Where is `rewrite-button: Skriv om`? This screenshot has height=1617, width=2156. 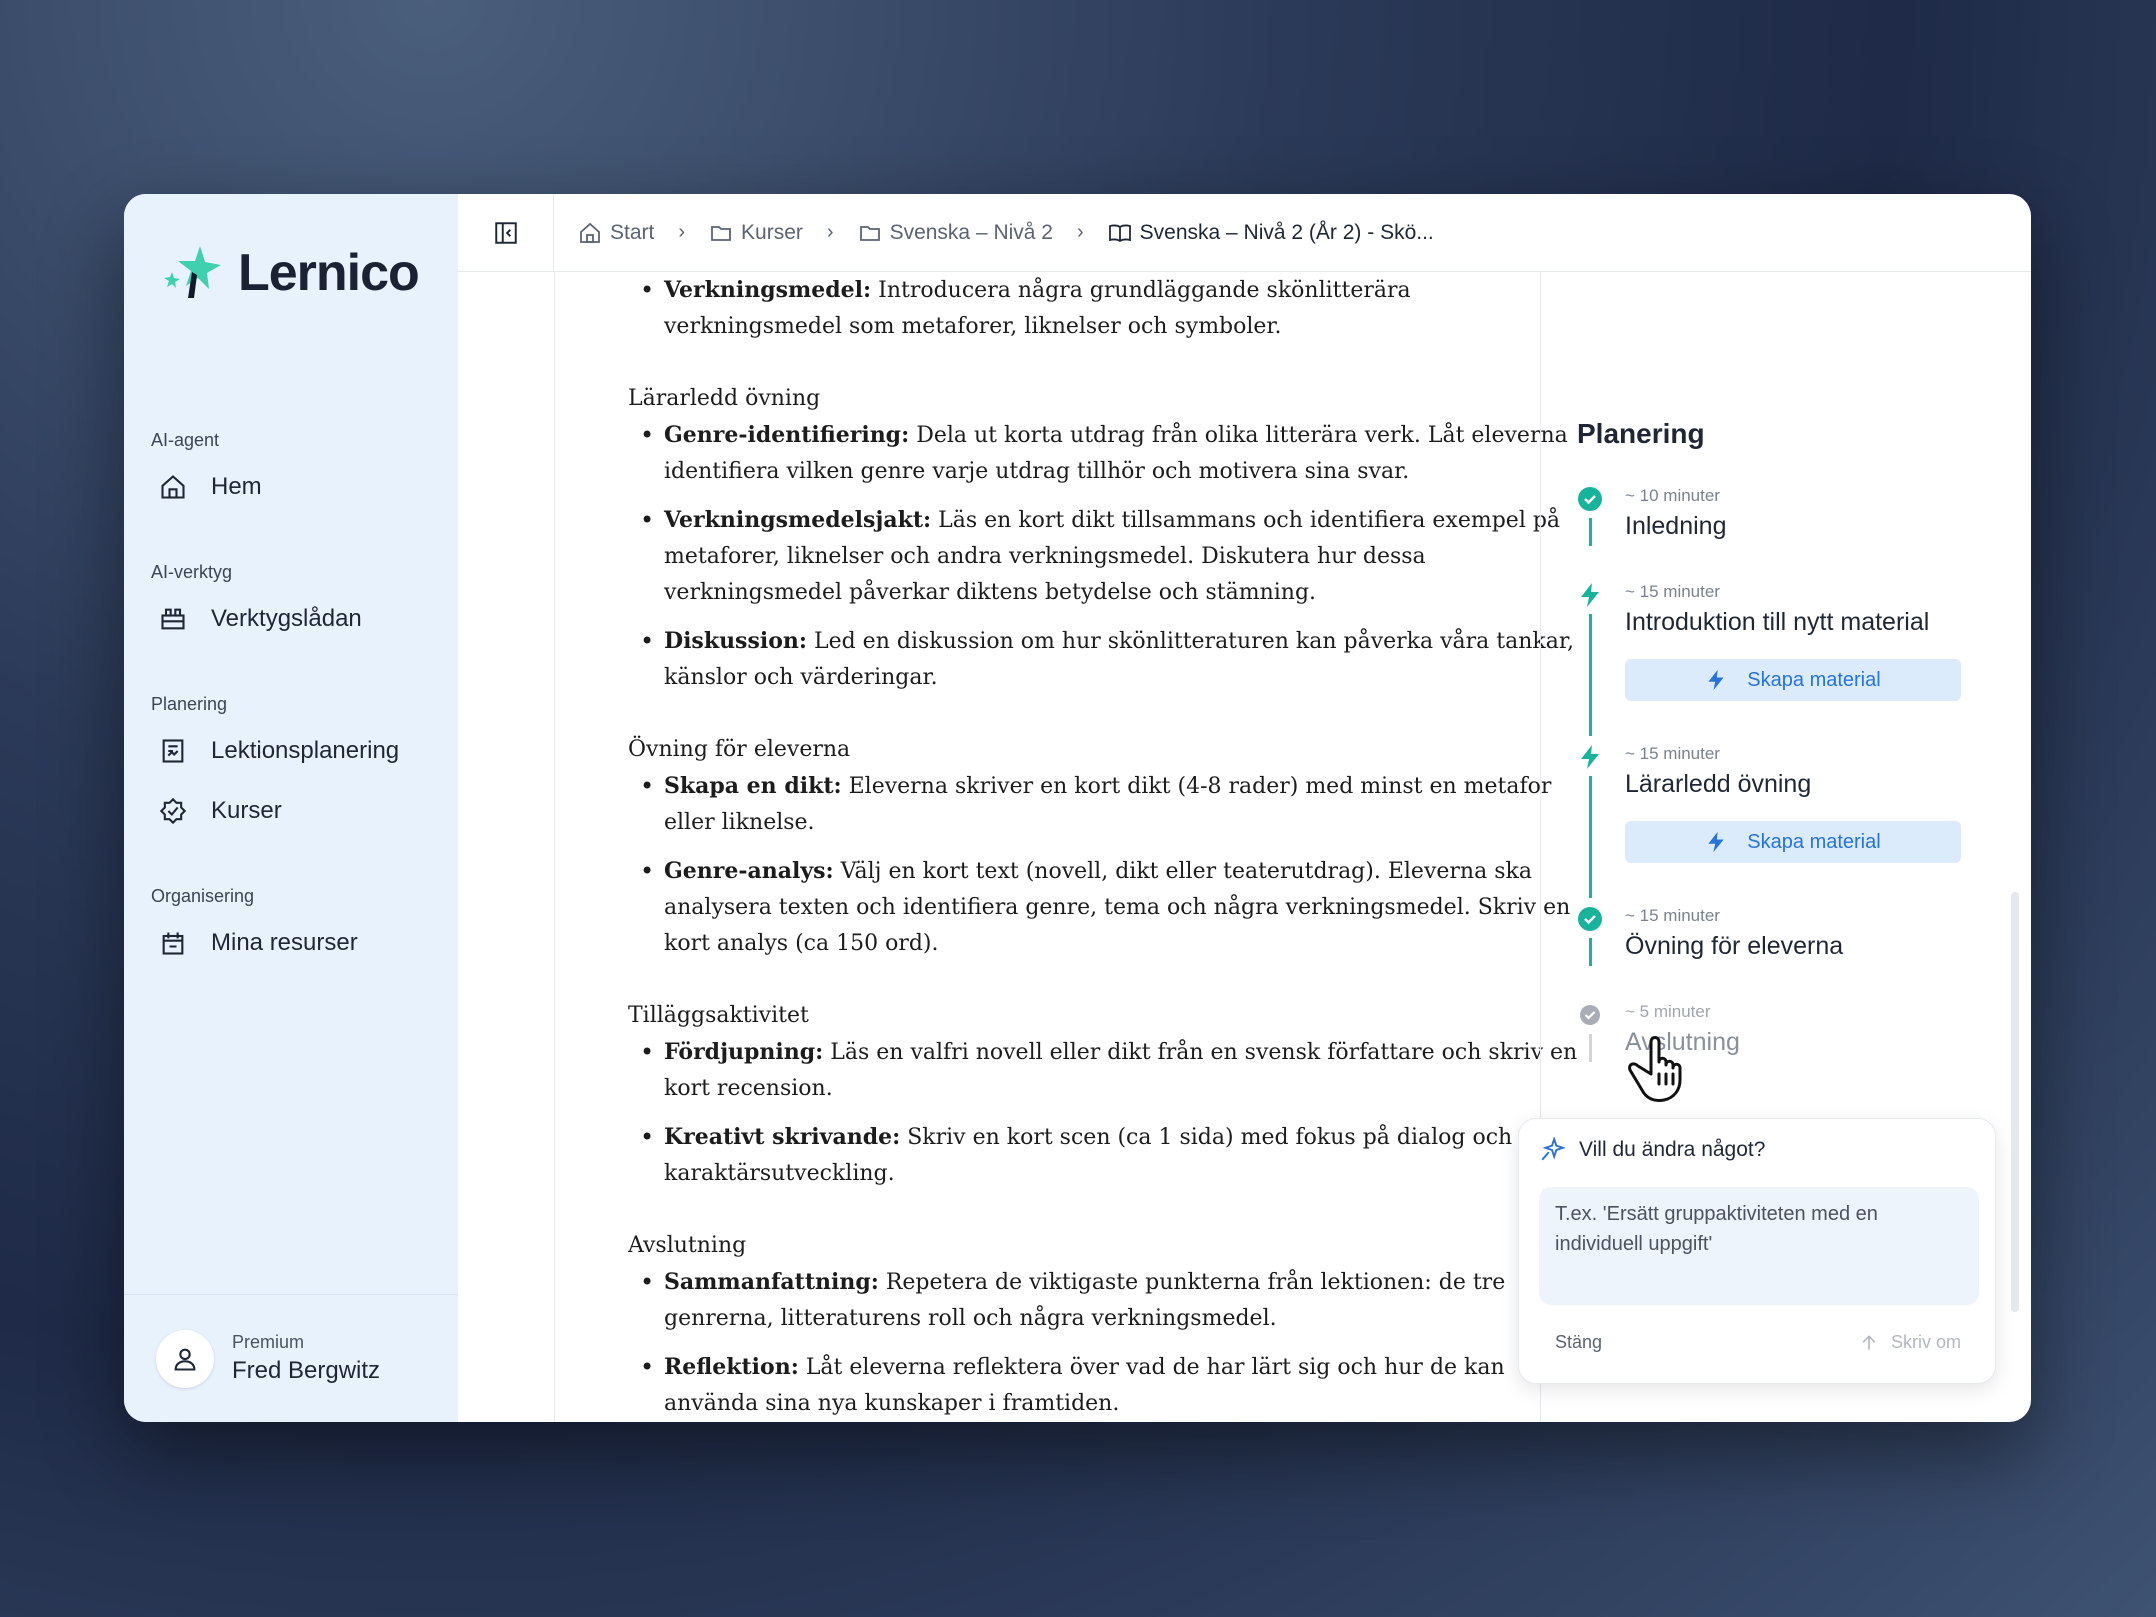
rewrite-button: Skriv om is located at coordinates (1910, 1342).